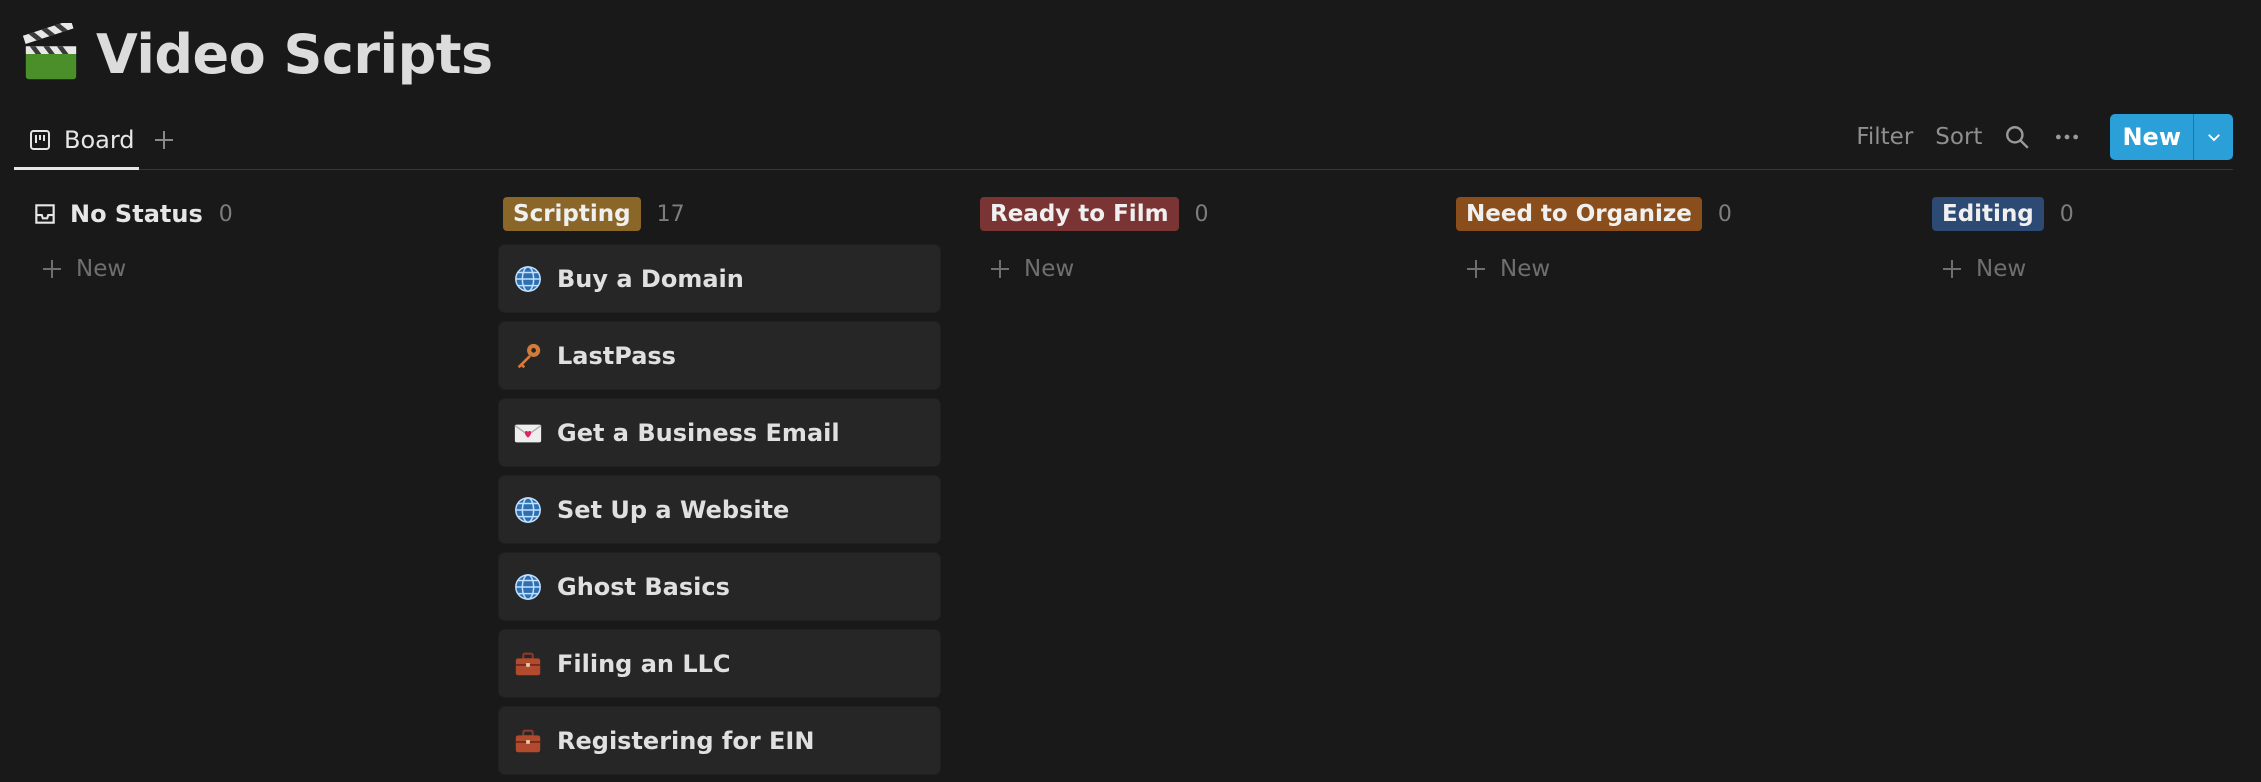 The width and height of the screenshot is (2261, 782). What do you see at coordinates (572, 214) in the screenshot?
I see `status-pill: Scripting` at bounding box center [572, 214].